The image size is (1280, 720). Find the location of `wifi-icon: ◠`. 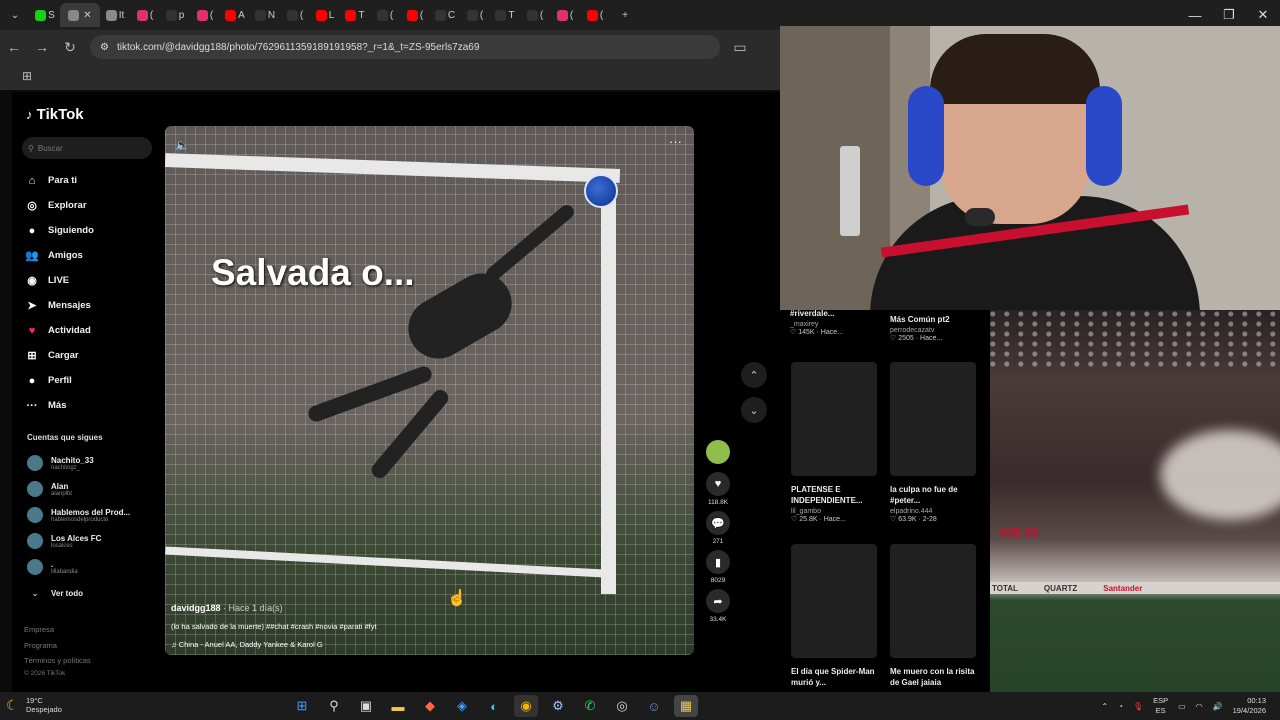

wifi-icon: ◠ is located at coordinates (1199, 706).